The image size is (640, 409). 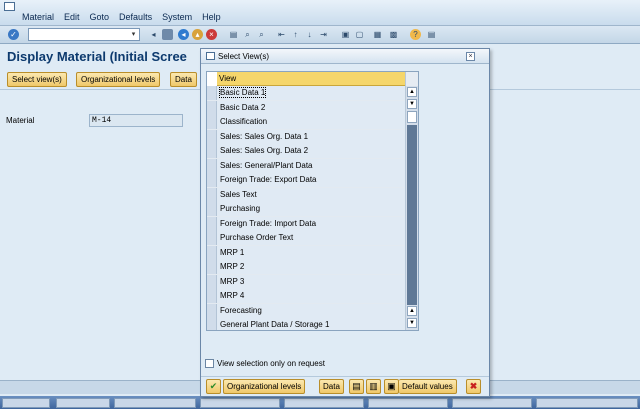 I want to click on view-row: MRP 3, so click(x=306, y=281).